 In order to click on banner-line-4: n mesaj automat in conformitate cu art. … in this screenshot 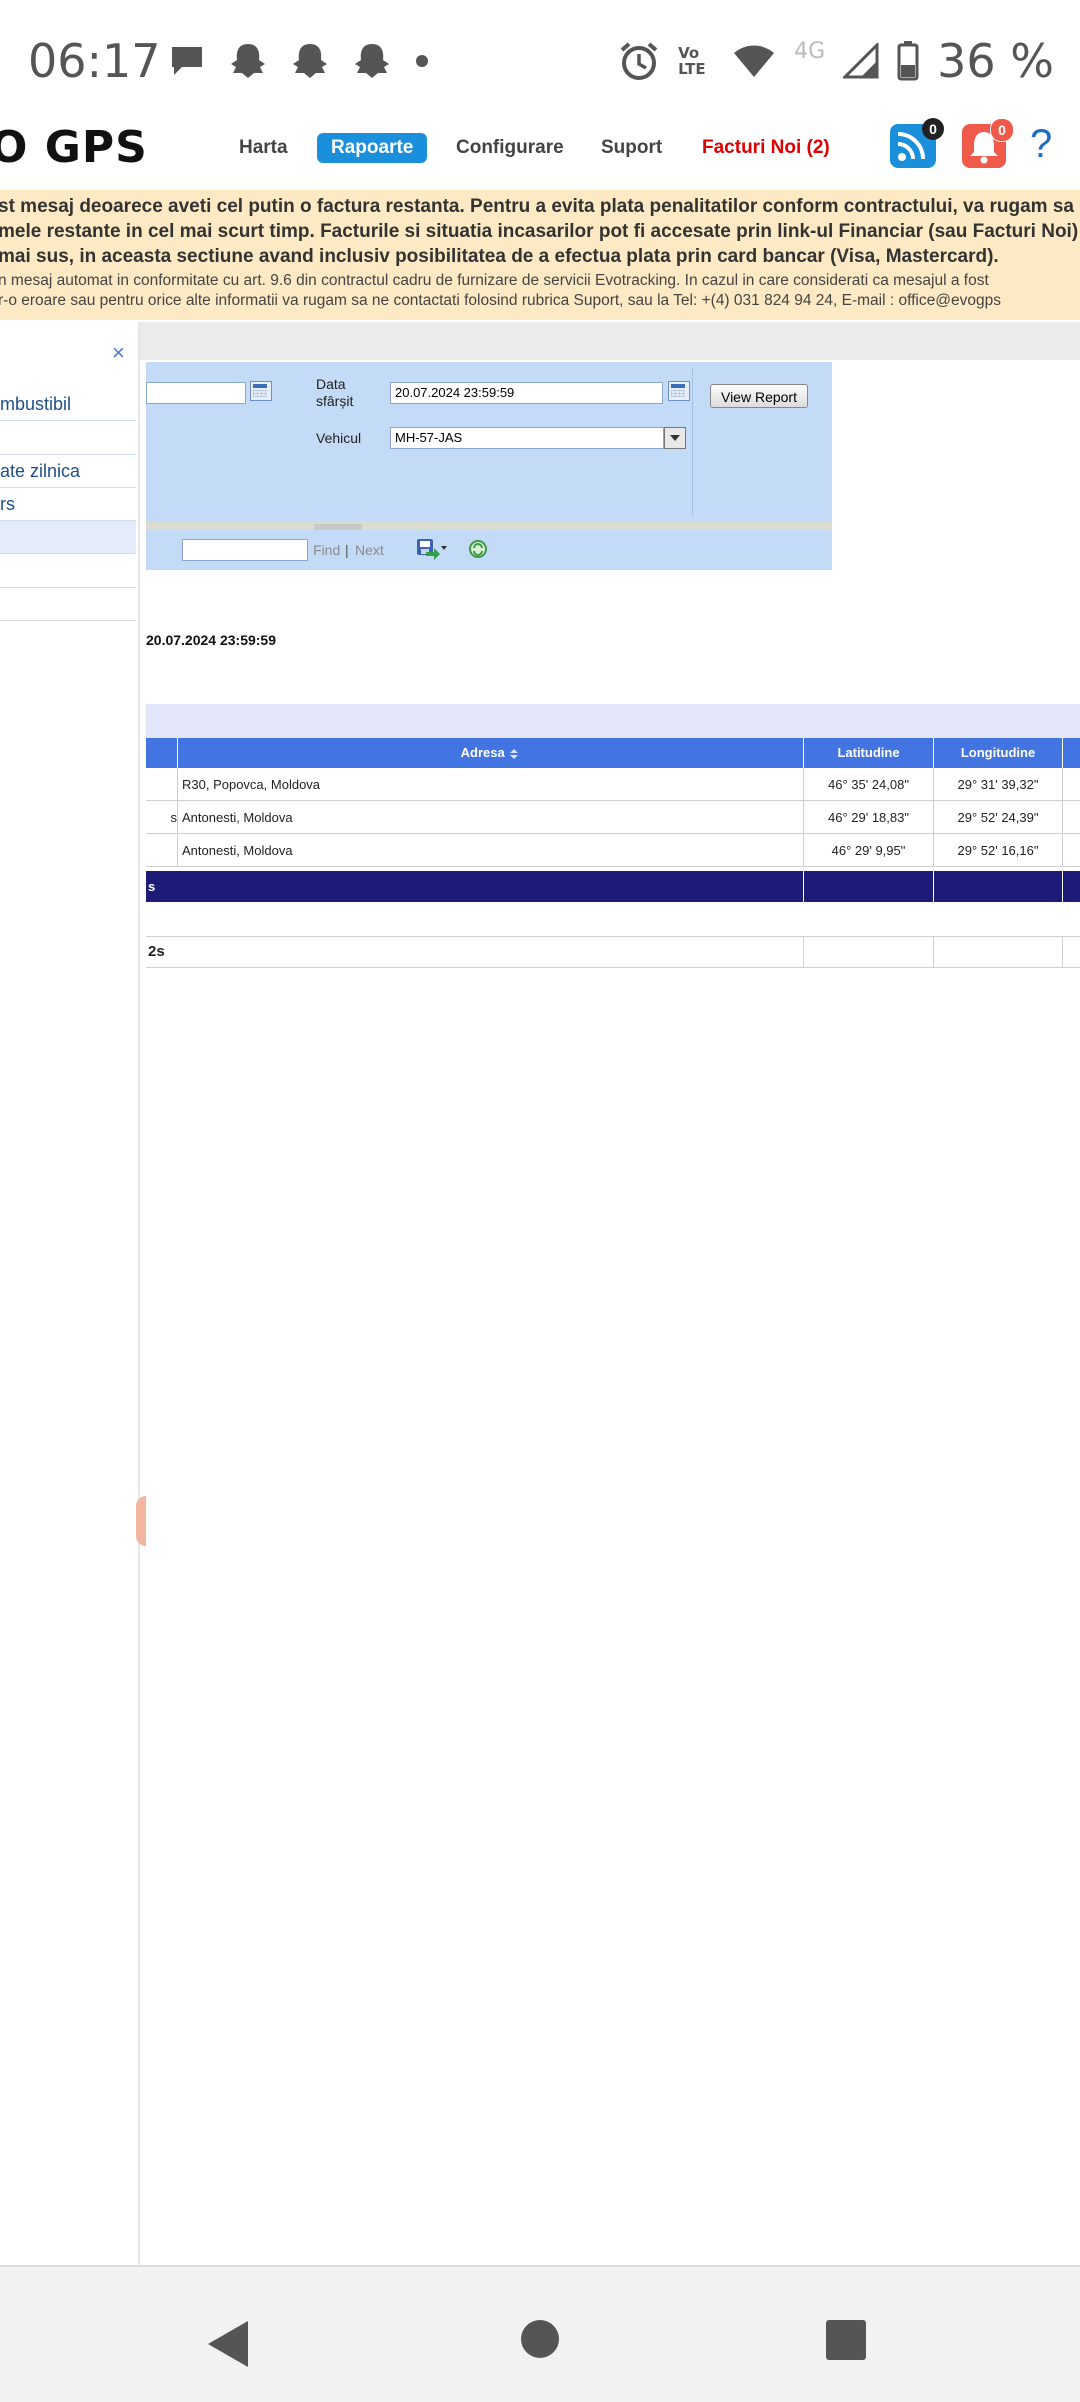, I will do `click(494, 280)`.